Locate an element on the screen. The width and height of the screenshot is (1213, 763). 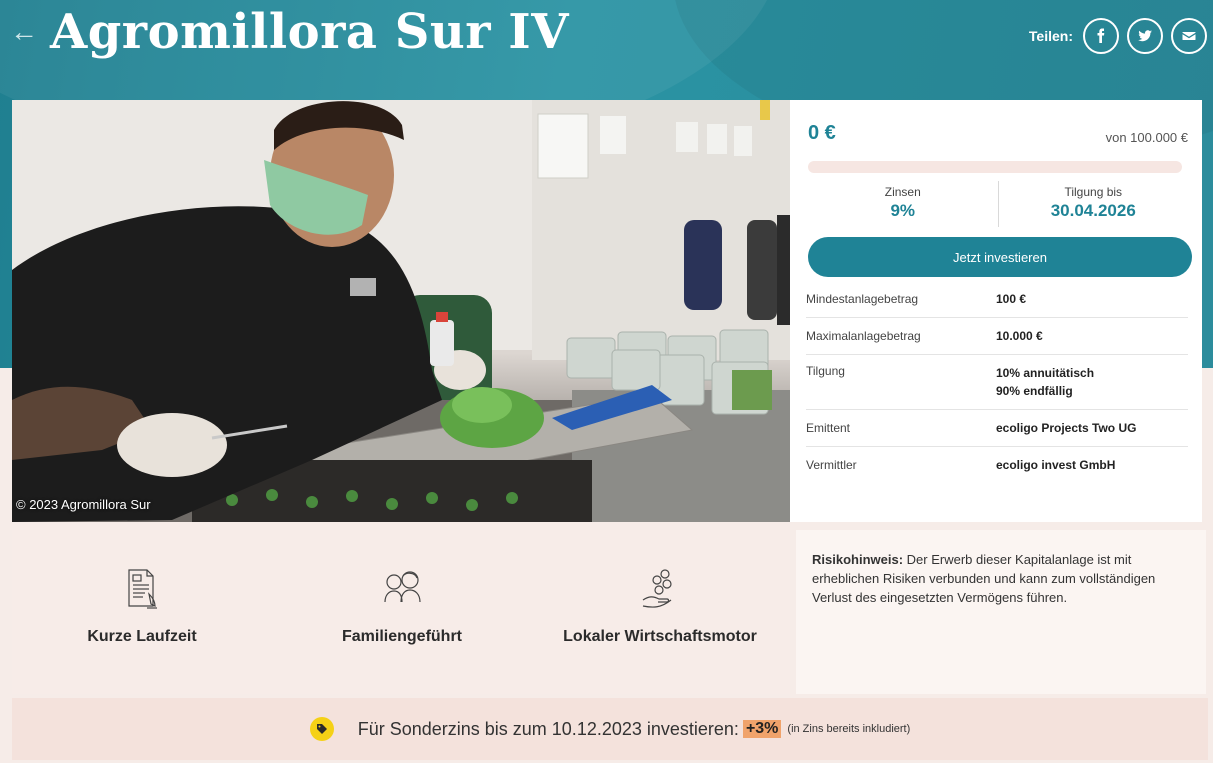
feature-short-term: Kurze Laufzeit is located at coordinates (142, 607).